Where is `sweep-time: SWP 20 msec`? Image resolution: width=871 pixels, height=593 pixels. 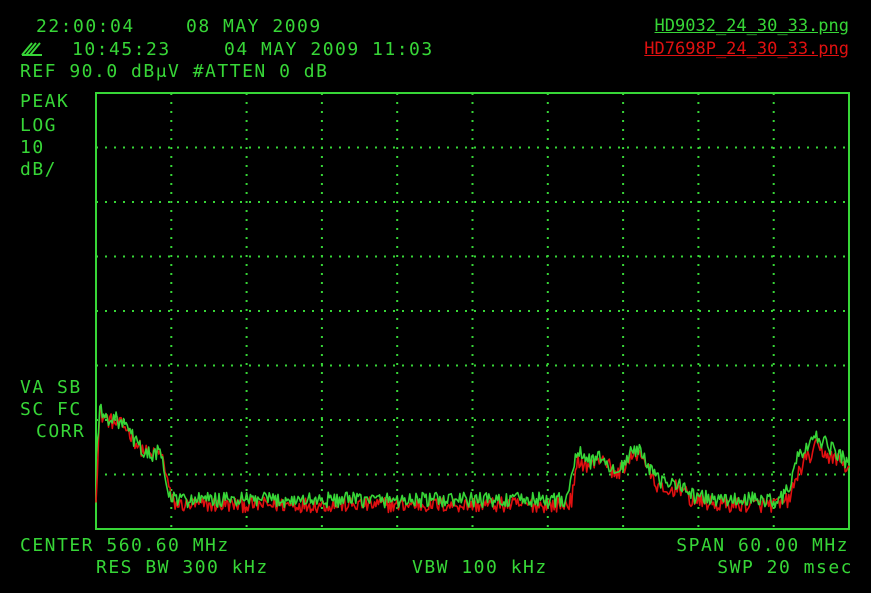 sweep-time: SWP 20 msec is located at coordinates (785, 567).